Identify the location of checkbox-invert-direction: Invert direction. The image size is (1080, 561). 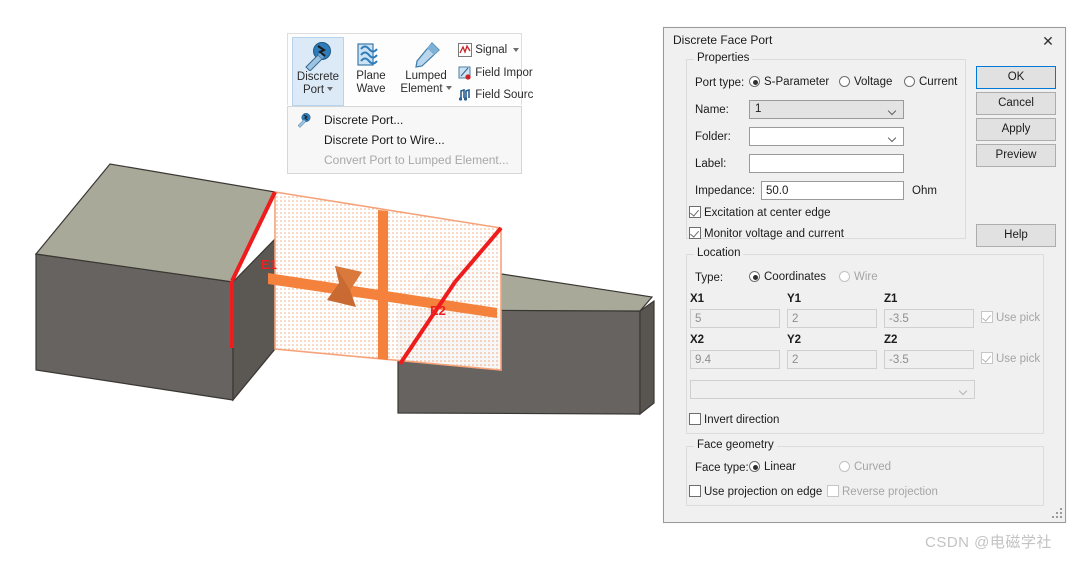
(734, 419).